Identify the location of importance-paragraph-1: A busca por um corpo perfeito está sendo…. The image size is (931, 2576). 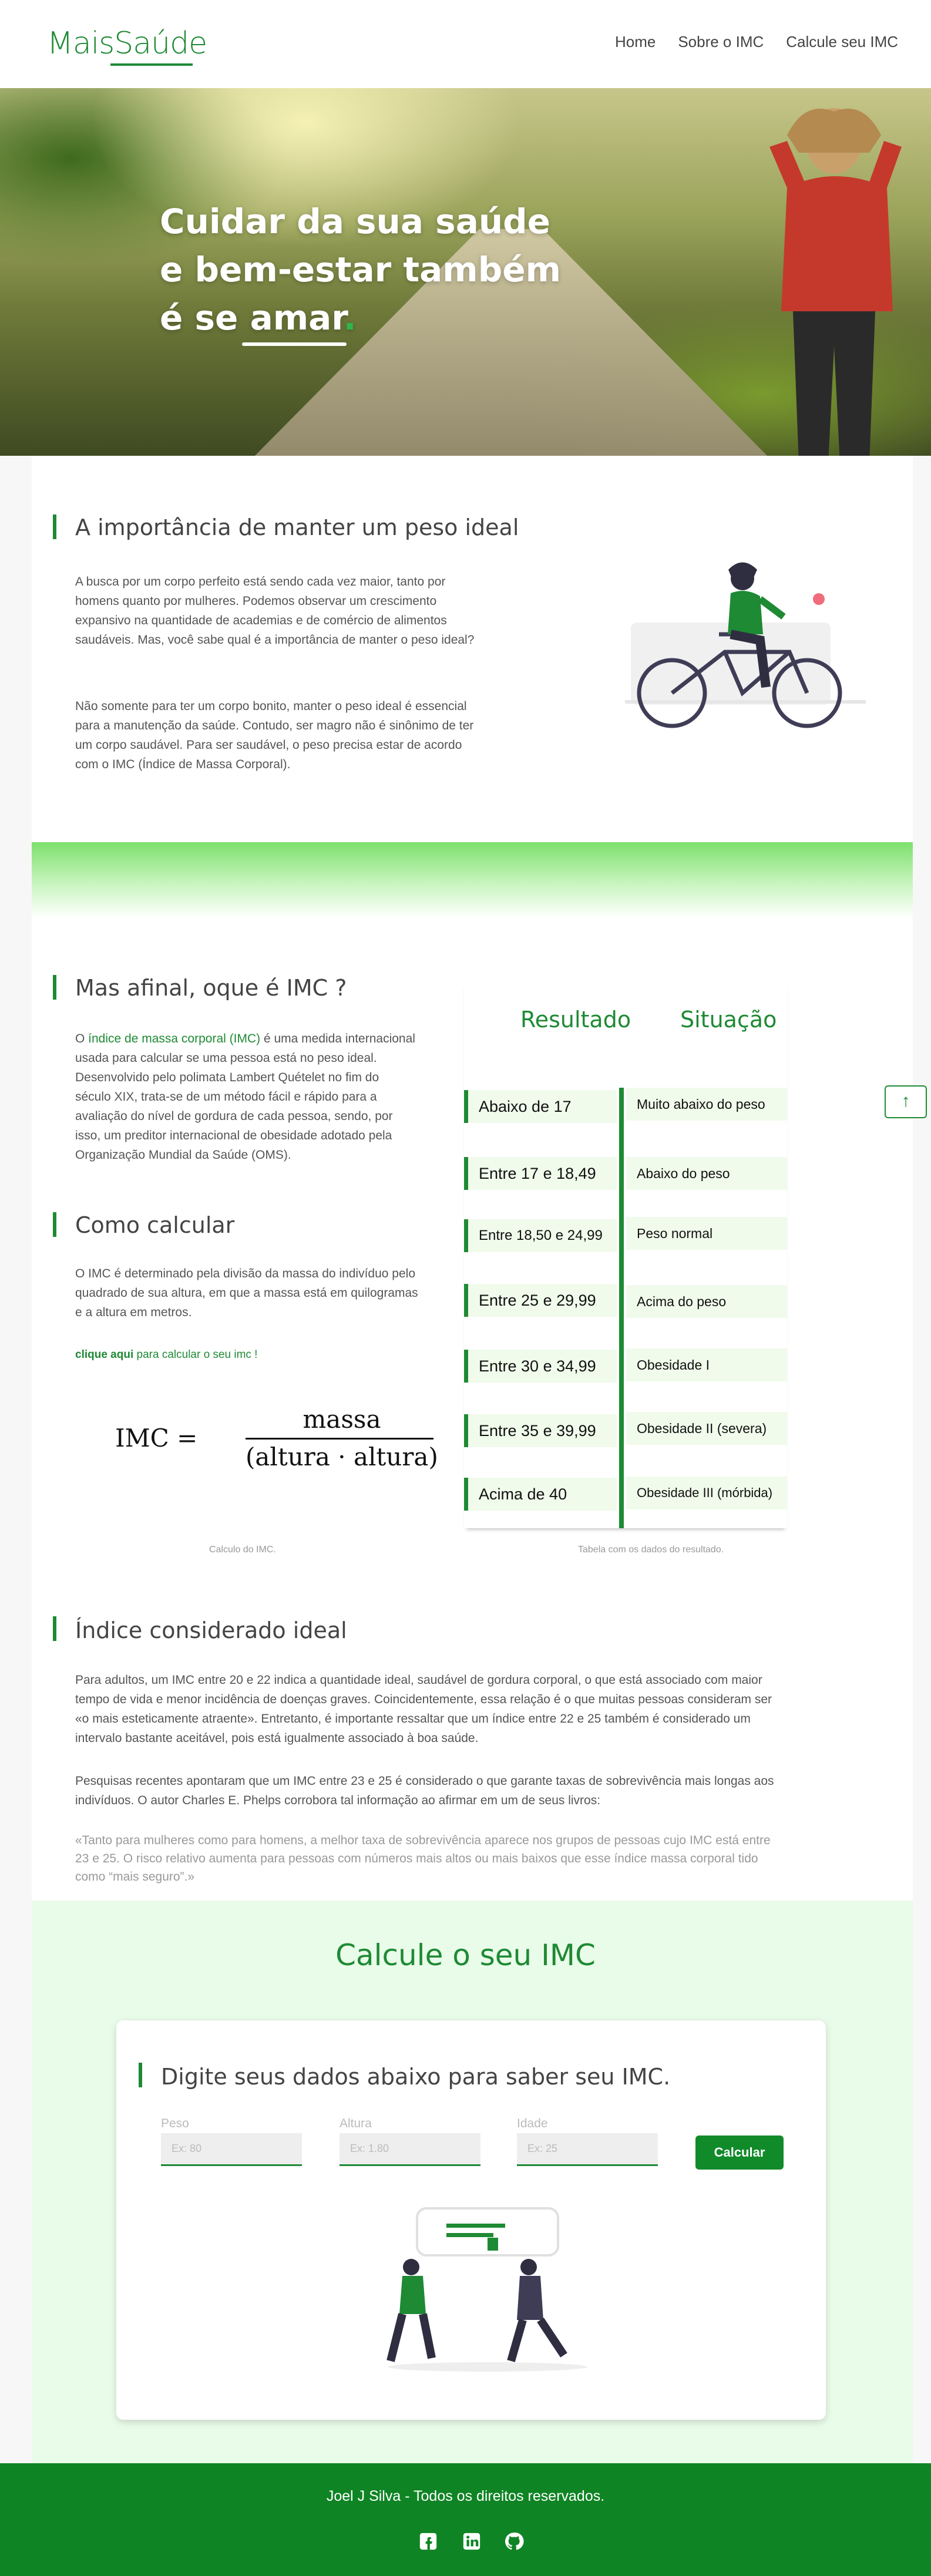
(275, 611).